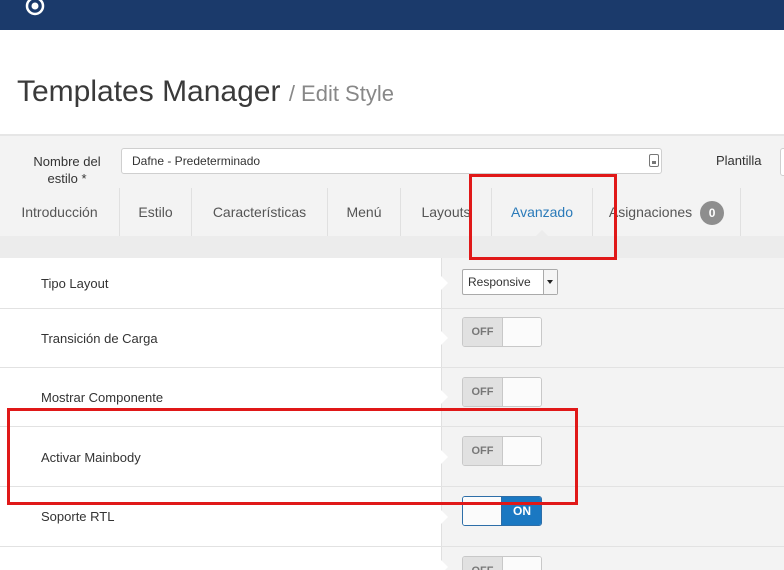 The height and width of the screenshot is (570, 784). I want to click on option-label-cell: Soporte RTL, so click(220, 516).